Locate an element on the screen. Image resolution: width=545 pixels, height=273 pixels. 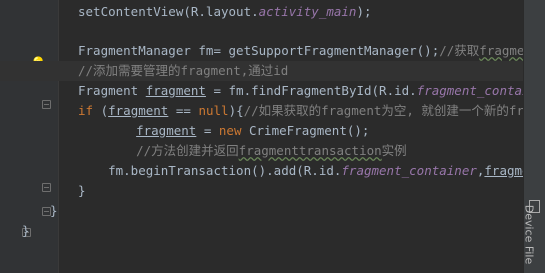
code-token: CrimeFragment(); is located at coordinates (305, 130).